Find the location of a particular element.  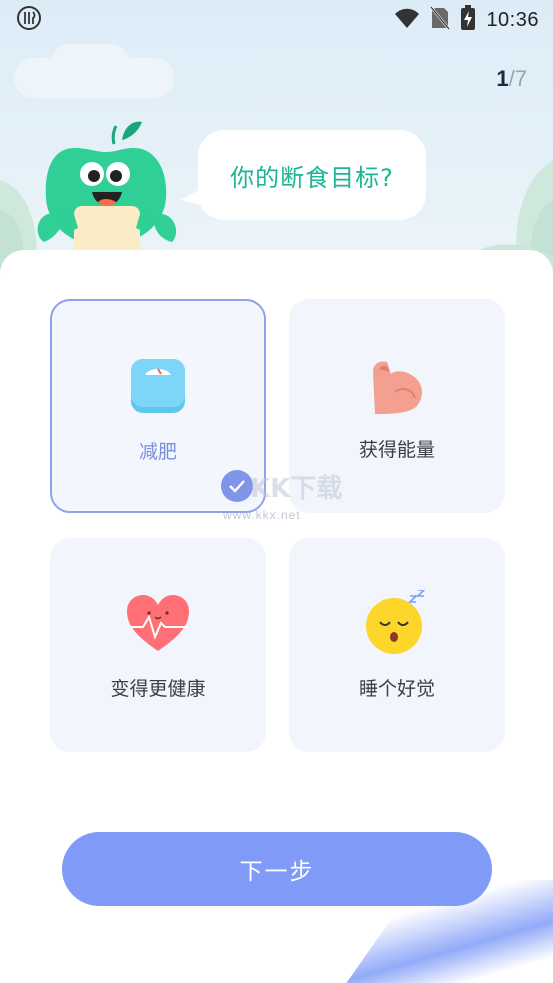

option-label: 减肥 is located at coordinates (157, 452).